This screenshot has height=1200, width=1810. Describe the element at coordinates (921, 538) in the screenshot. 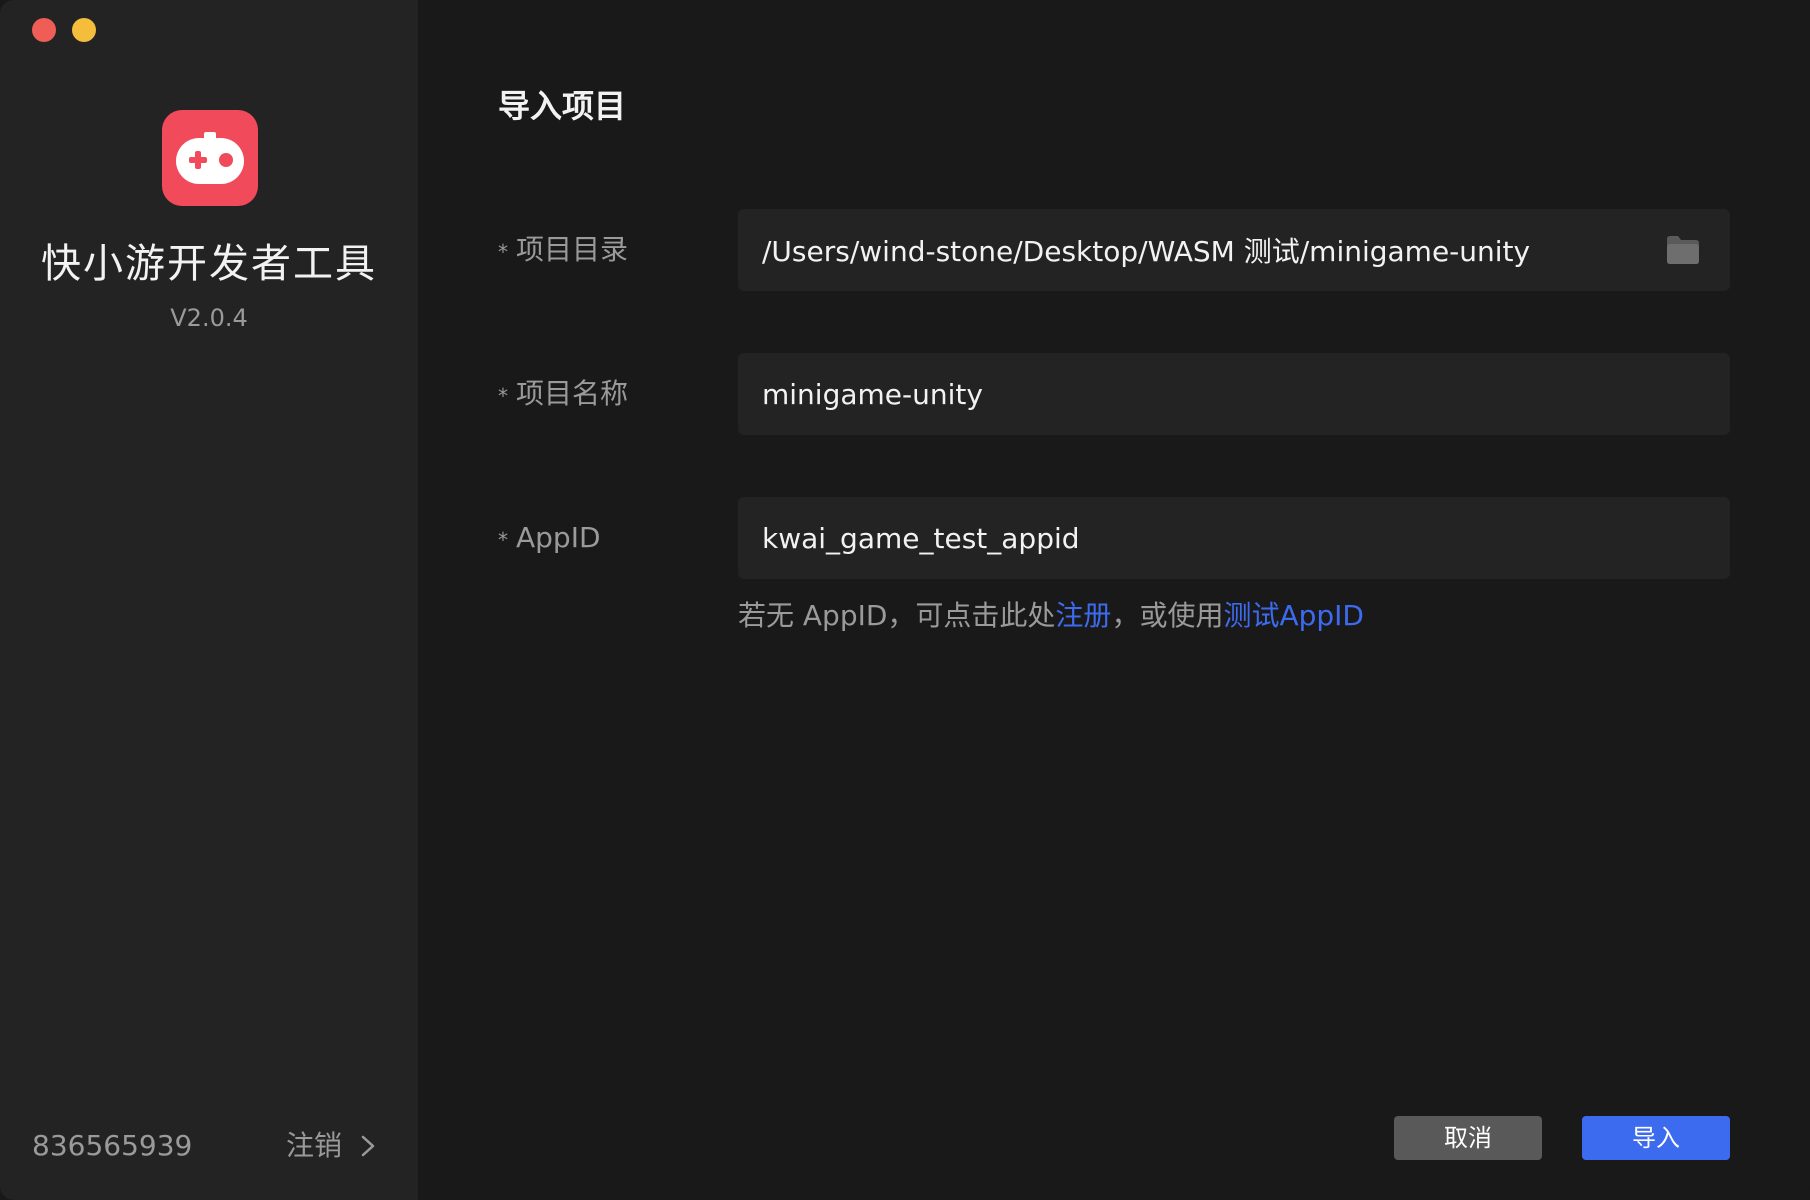

I see `appid-value: kwai_game_test_appid` at that location.